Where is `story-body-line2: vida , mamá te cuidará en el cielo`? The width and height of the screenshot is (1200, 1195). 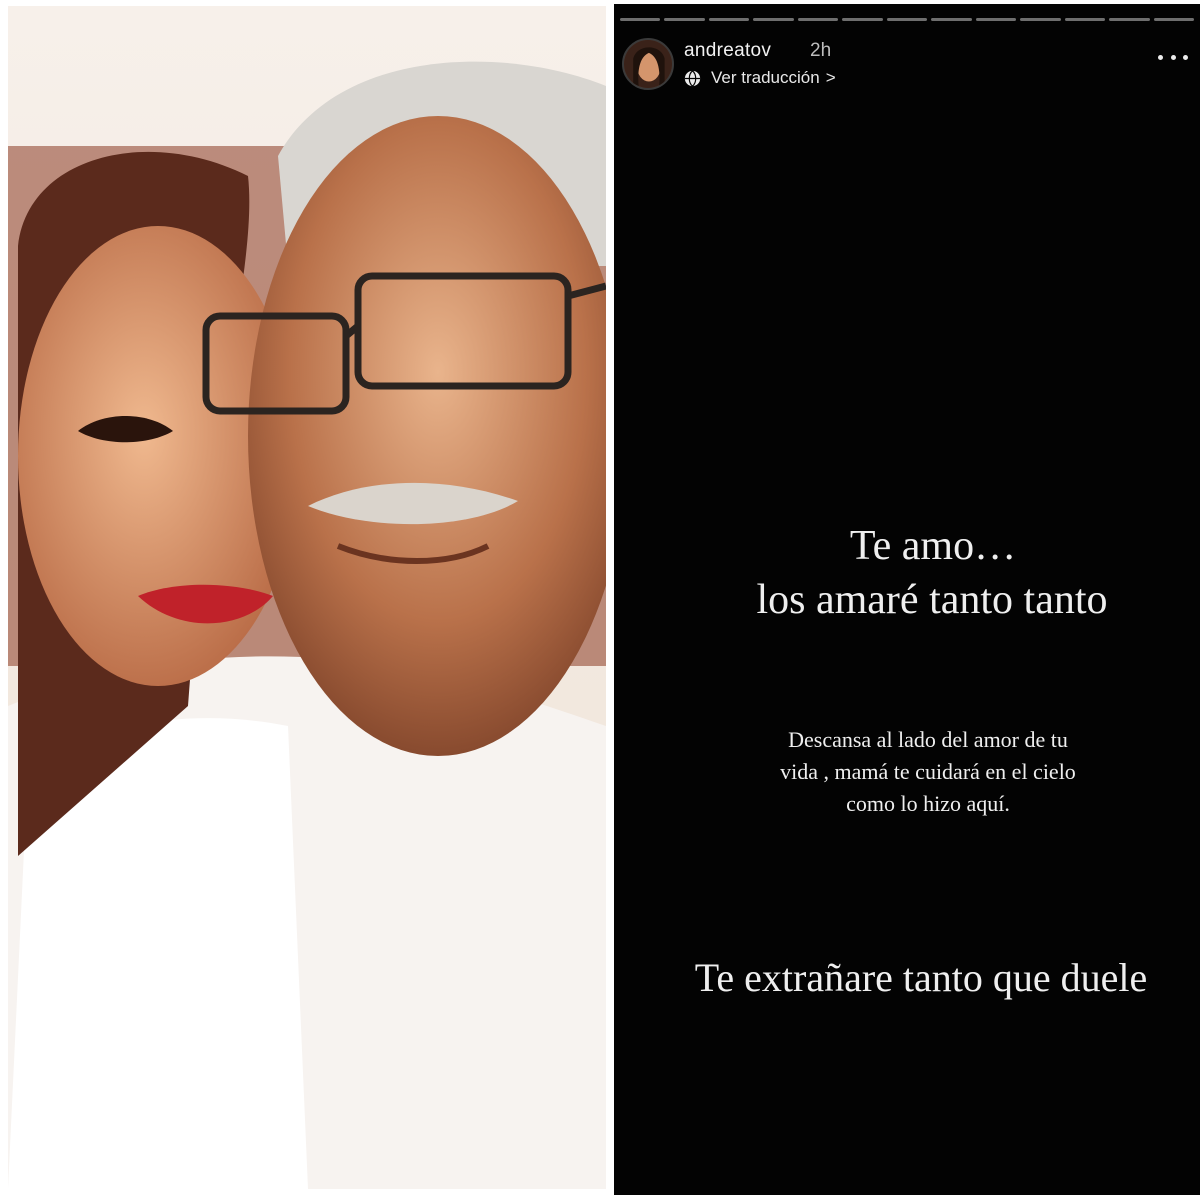 story-body-line2: vida , mamá te cuidará en el cielo is located at coordinates (928, 771).